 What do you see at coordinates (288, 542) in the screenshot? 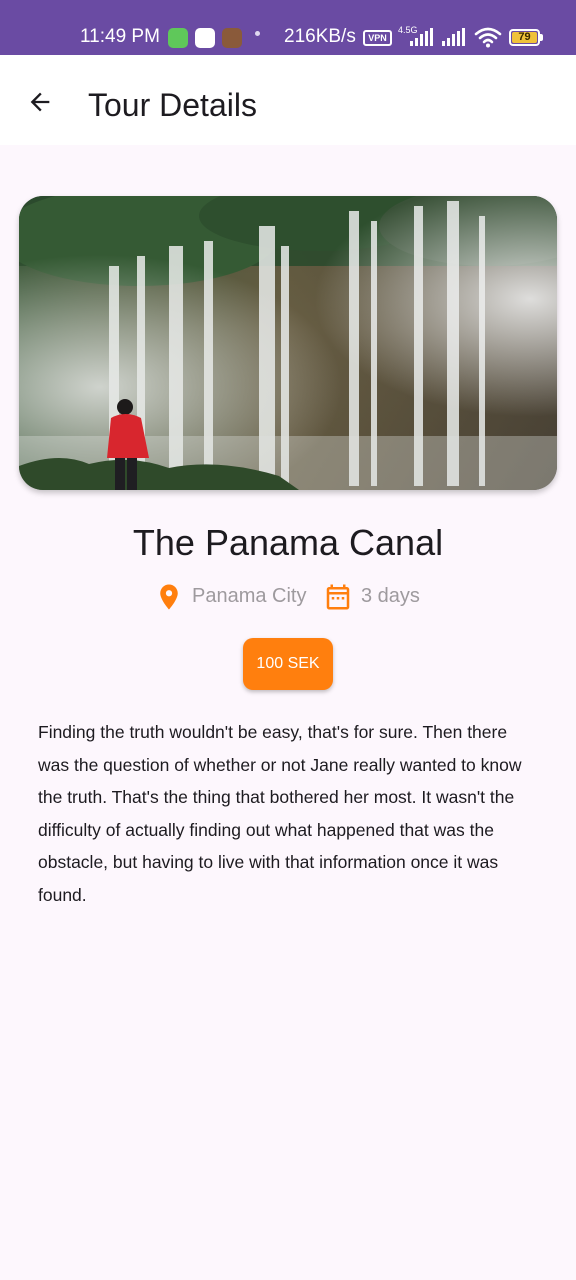
I see `tour-title: The Panama Canal` at bounding box center [288, 542].